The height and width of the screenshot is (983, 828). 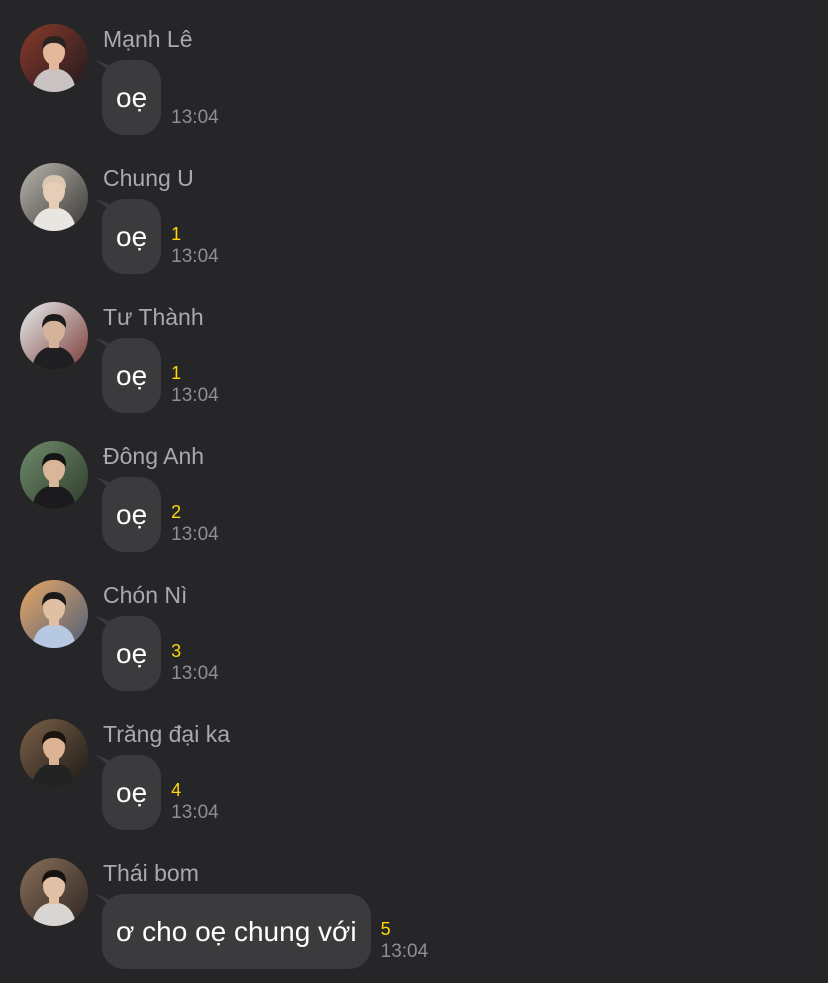 What do you see at coordinates (414, 69) in the screenshot?
I see `message-row: Mạnh Lê oẹ 13:04` at bounding box center [414, 69].